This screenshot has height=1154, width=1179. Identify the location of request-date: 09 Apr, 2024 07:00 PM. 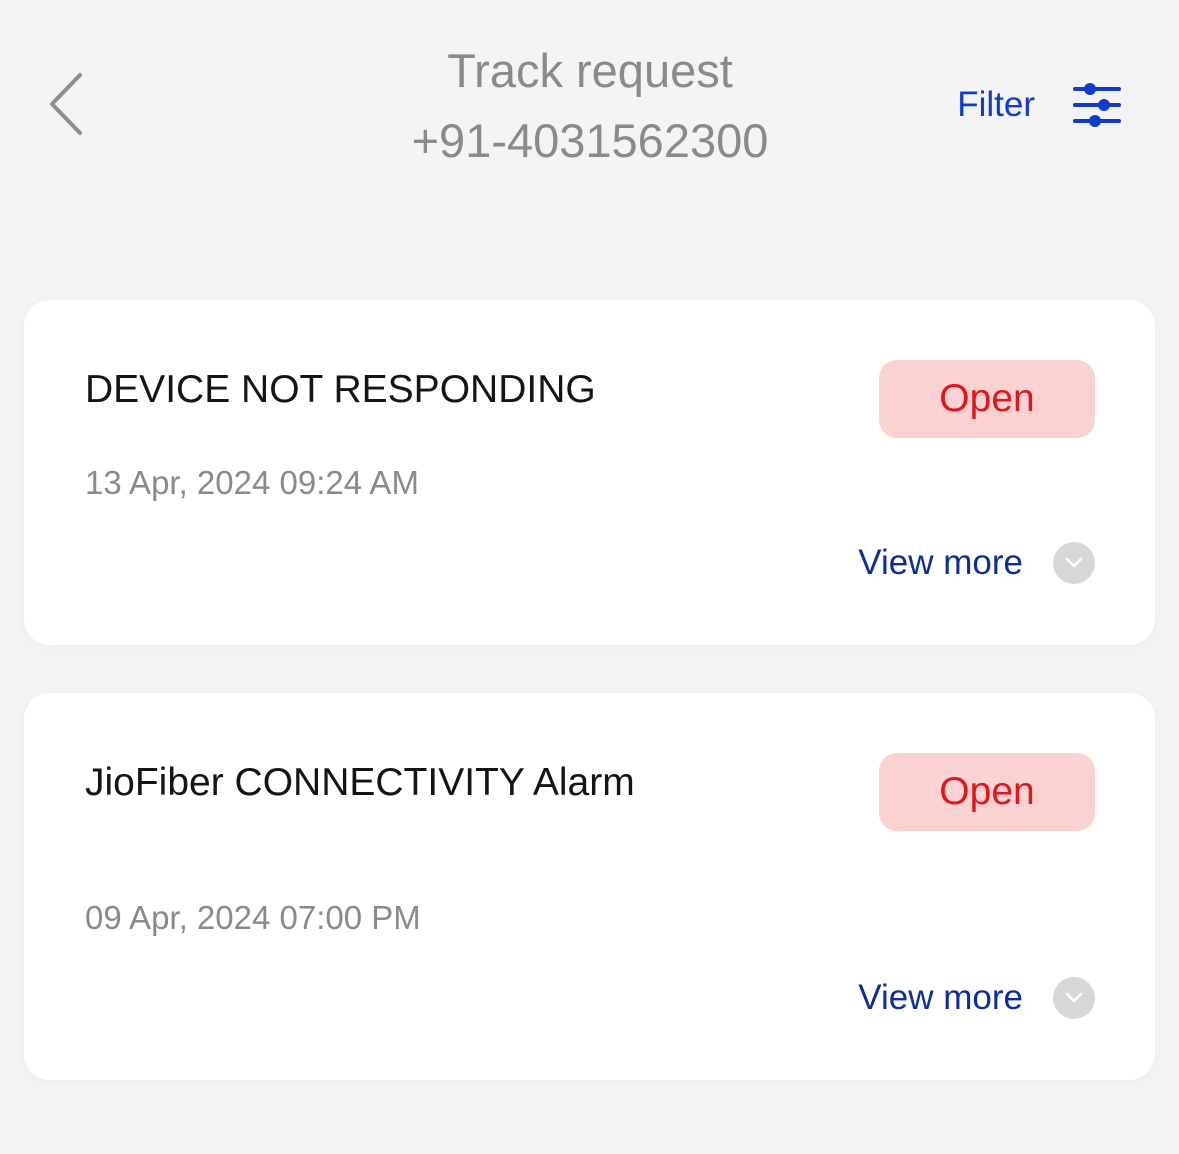
(253, 917).